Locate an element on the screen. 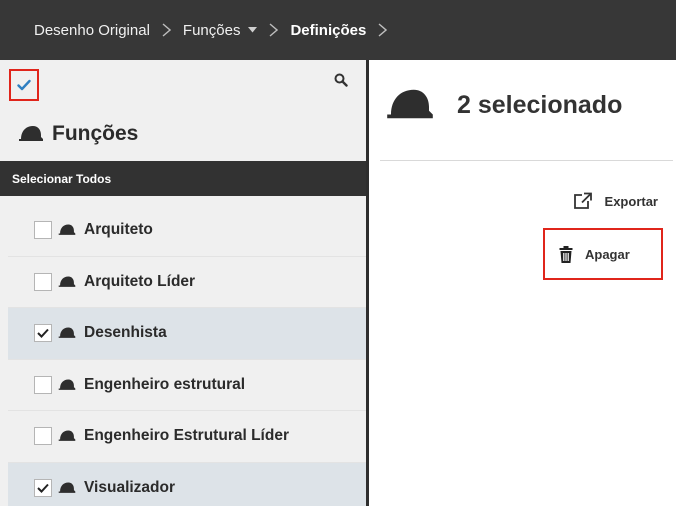 This screenshot has width=676, height=506. list-item-label: Desenhista is located at coordinates (125, 333).